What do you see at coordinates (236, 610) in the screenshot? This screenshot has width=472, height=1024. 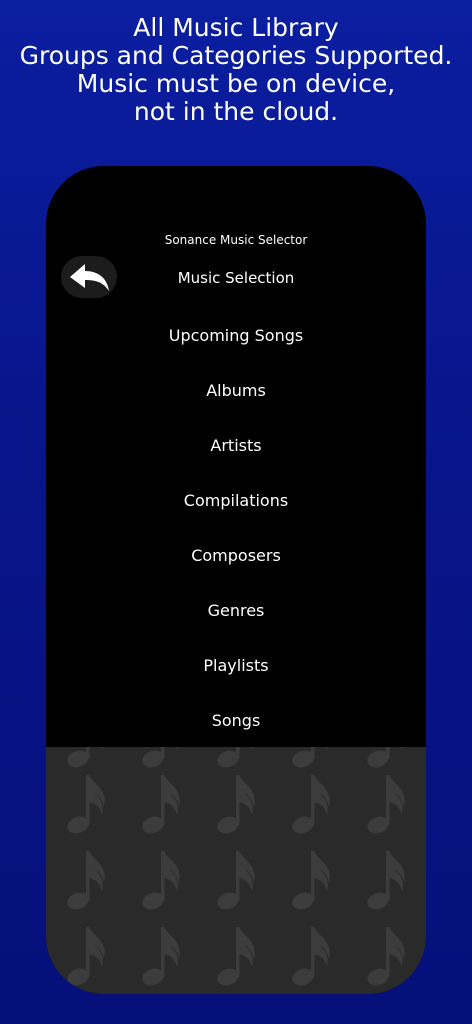 I see `menu-item-genres: Genres` at bounding box center [236, 610].